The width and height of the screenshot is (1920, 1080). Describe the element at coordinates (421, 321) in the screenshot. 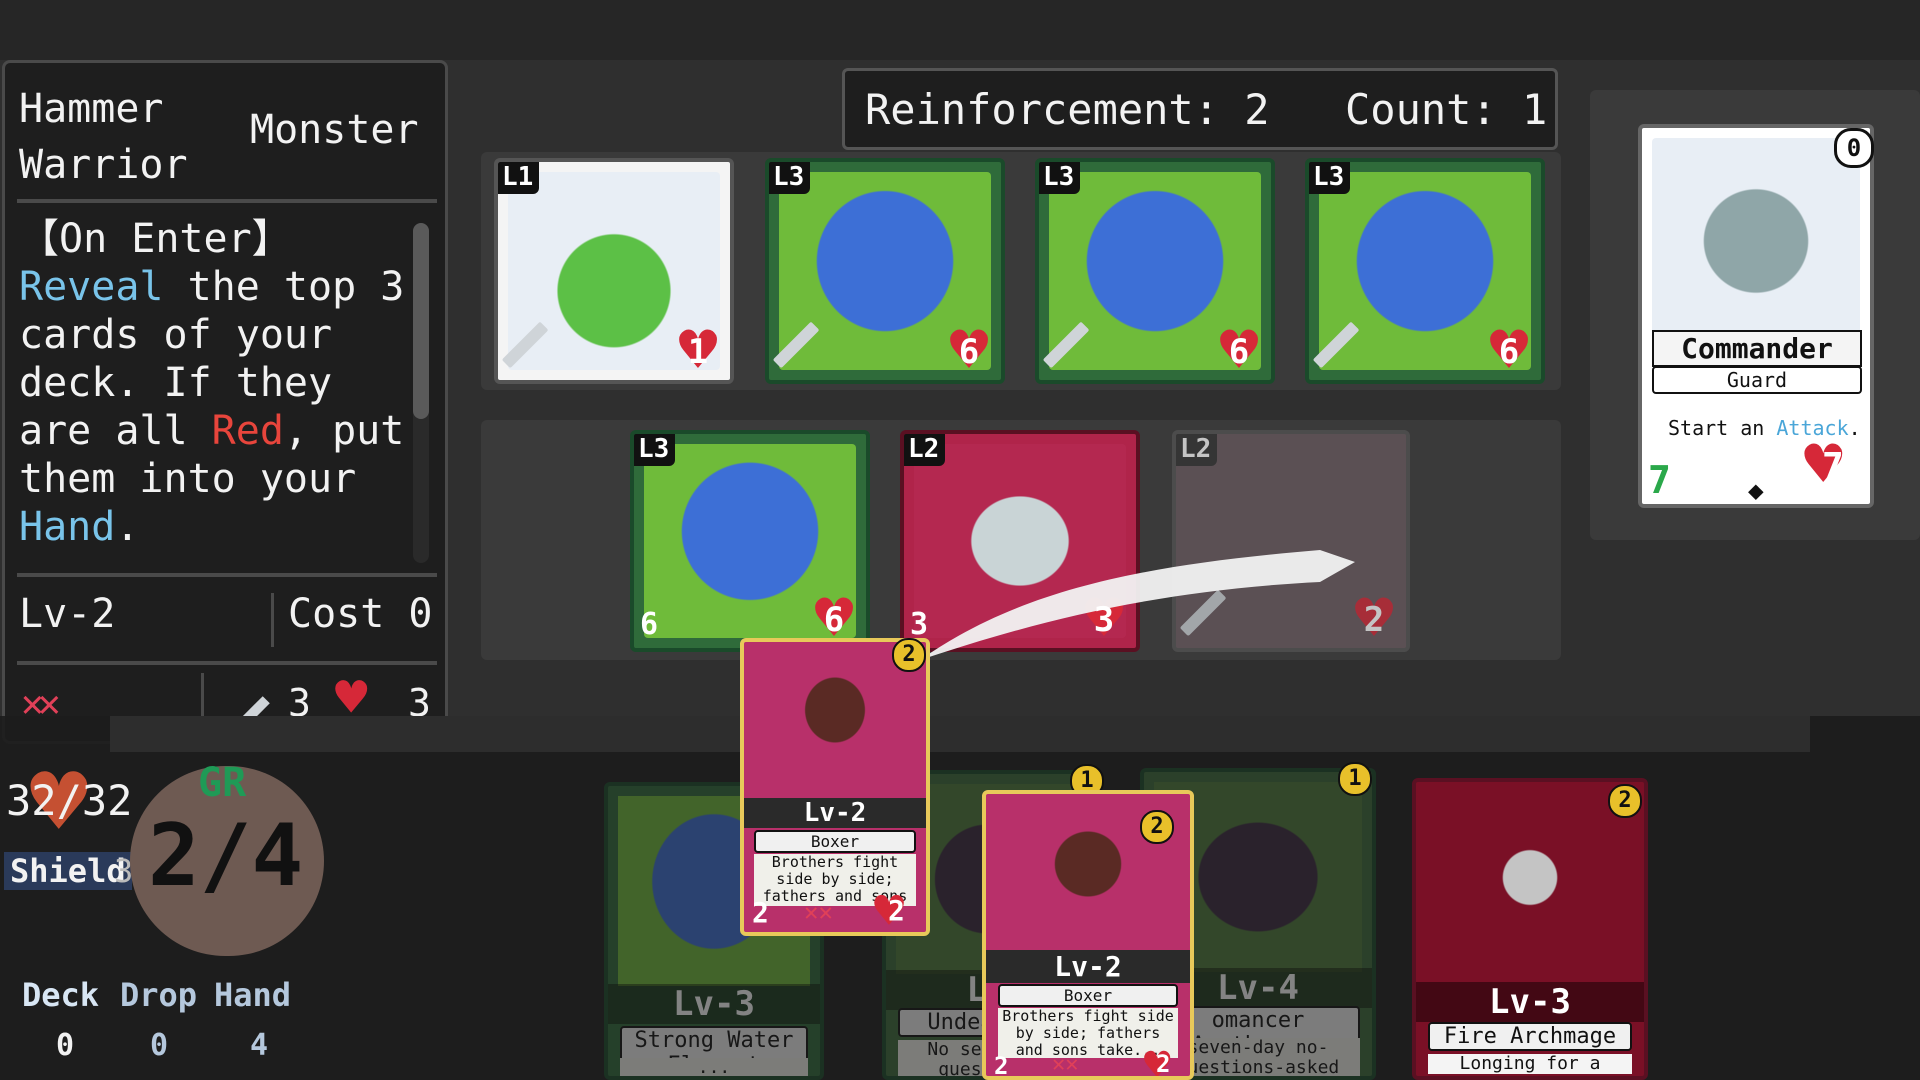

I see `description-scrollbar-thumb` at that location.